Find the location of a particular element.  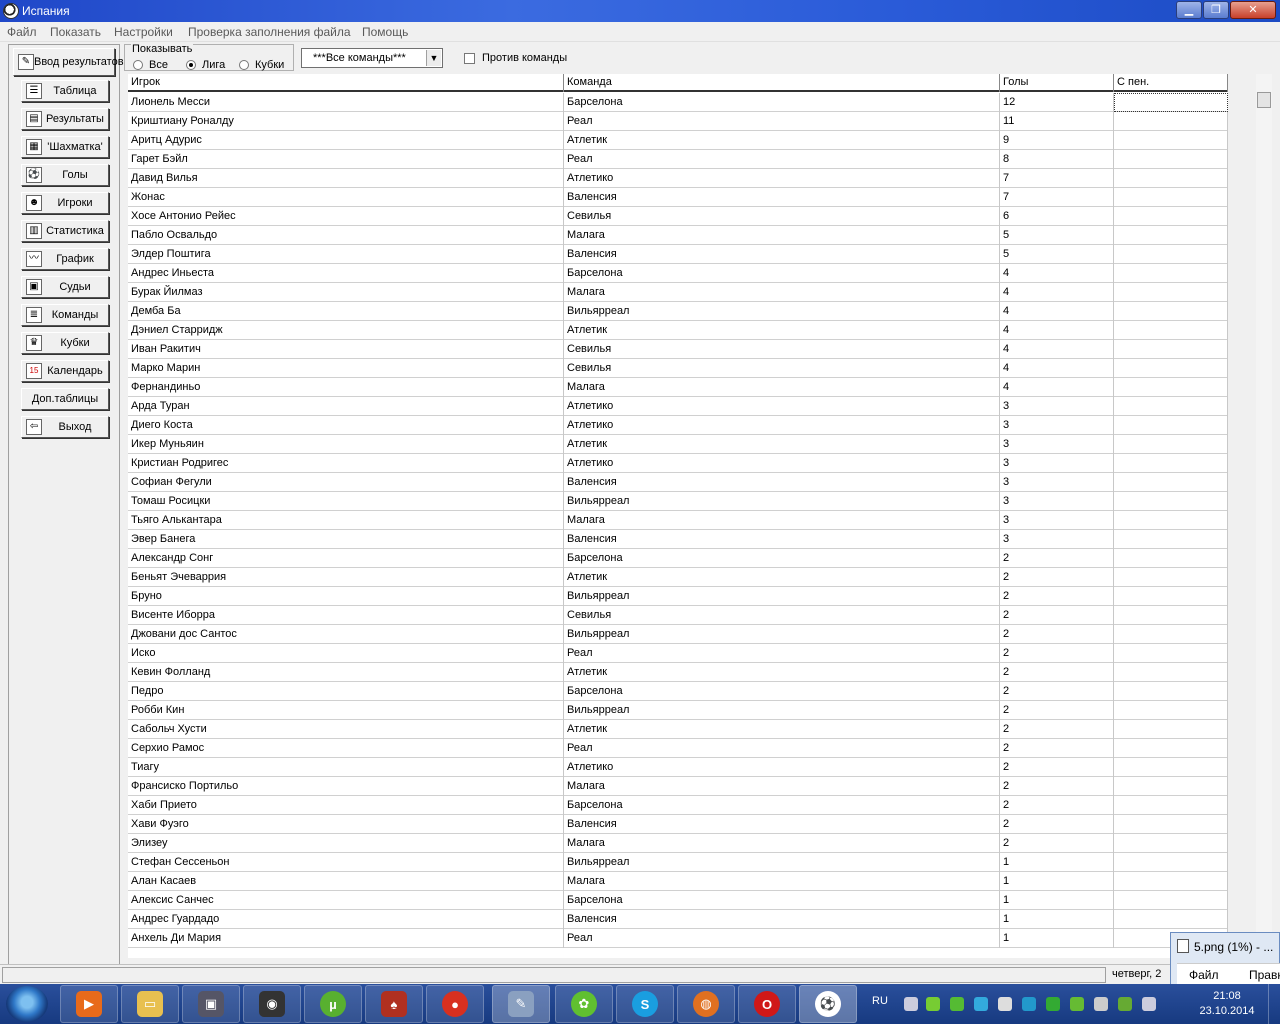

tray-nvidia-icon is located at coordinates (1125, 1004).